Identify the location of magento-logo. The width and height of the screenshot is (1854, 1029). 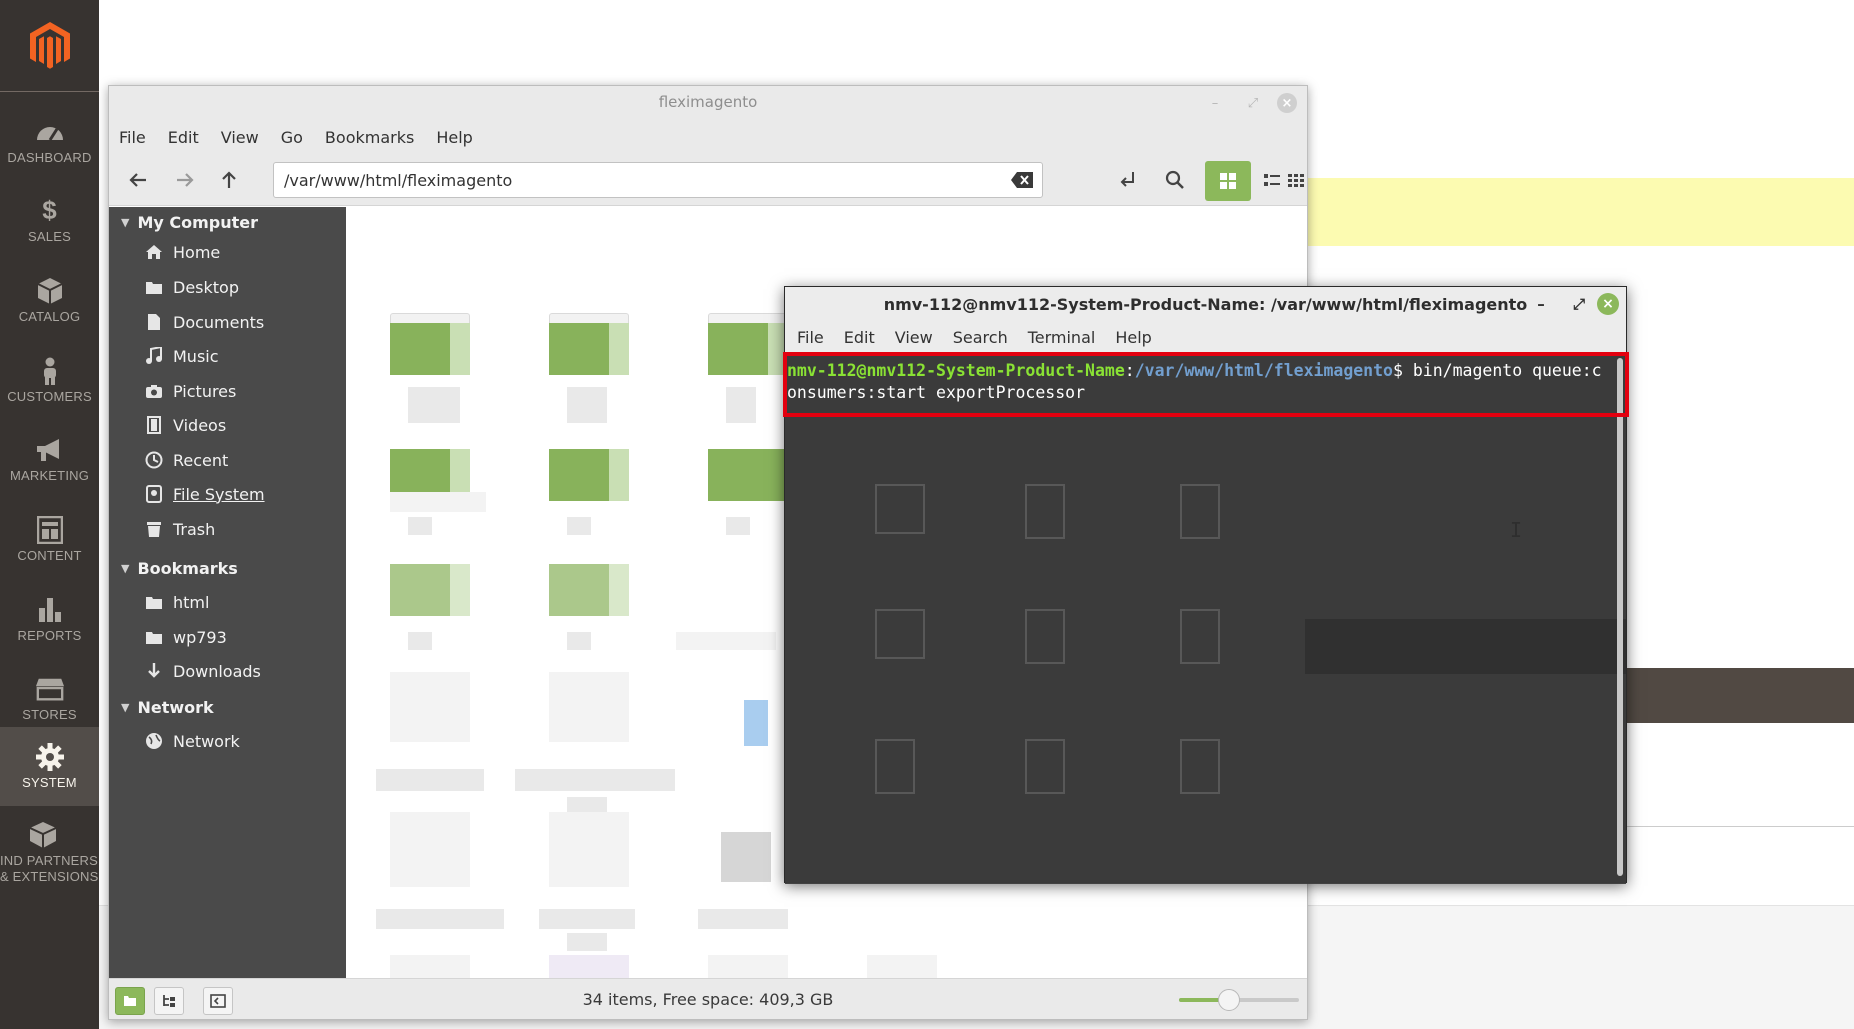
(49, 46).